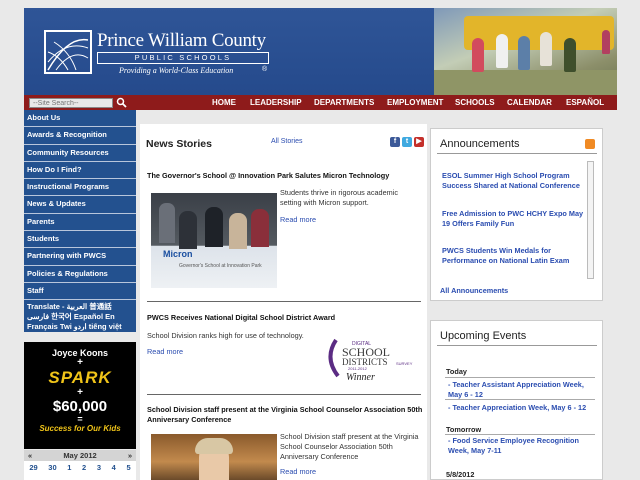 The width and height of the screenshot is (640, 480). I want to click on sidebar-item-parents: Parents, so click(80, 222).